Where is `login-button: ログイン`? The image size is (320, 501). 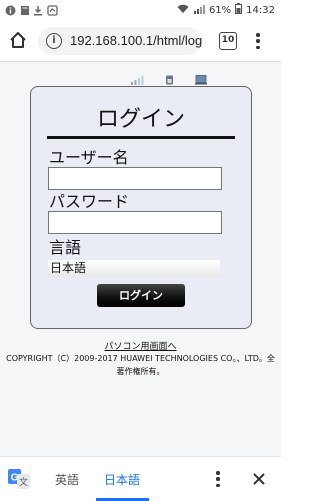
login-button: ログイン is located at coordinates (141, 295).